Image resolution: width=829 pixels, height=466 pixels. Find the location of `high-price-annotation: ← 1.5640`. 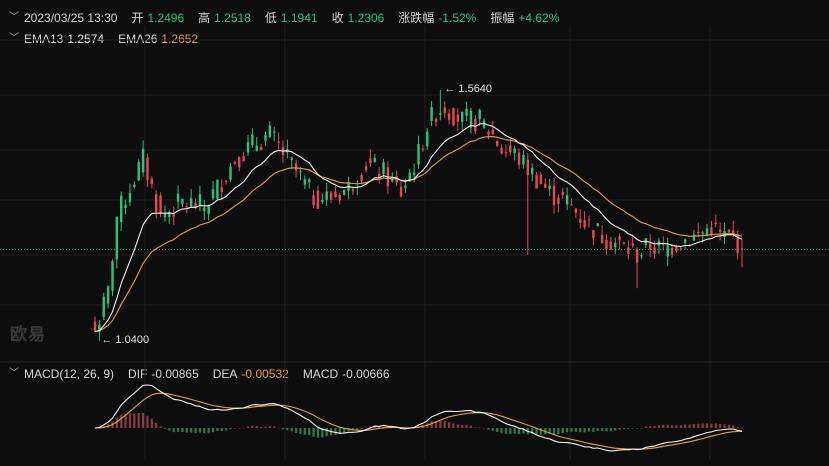

high-price-annotation: ← 1.5640 is located at coordinates (468, 89).